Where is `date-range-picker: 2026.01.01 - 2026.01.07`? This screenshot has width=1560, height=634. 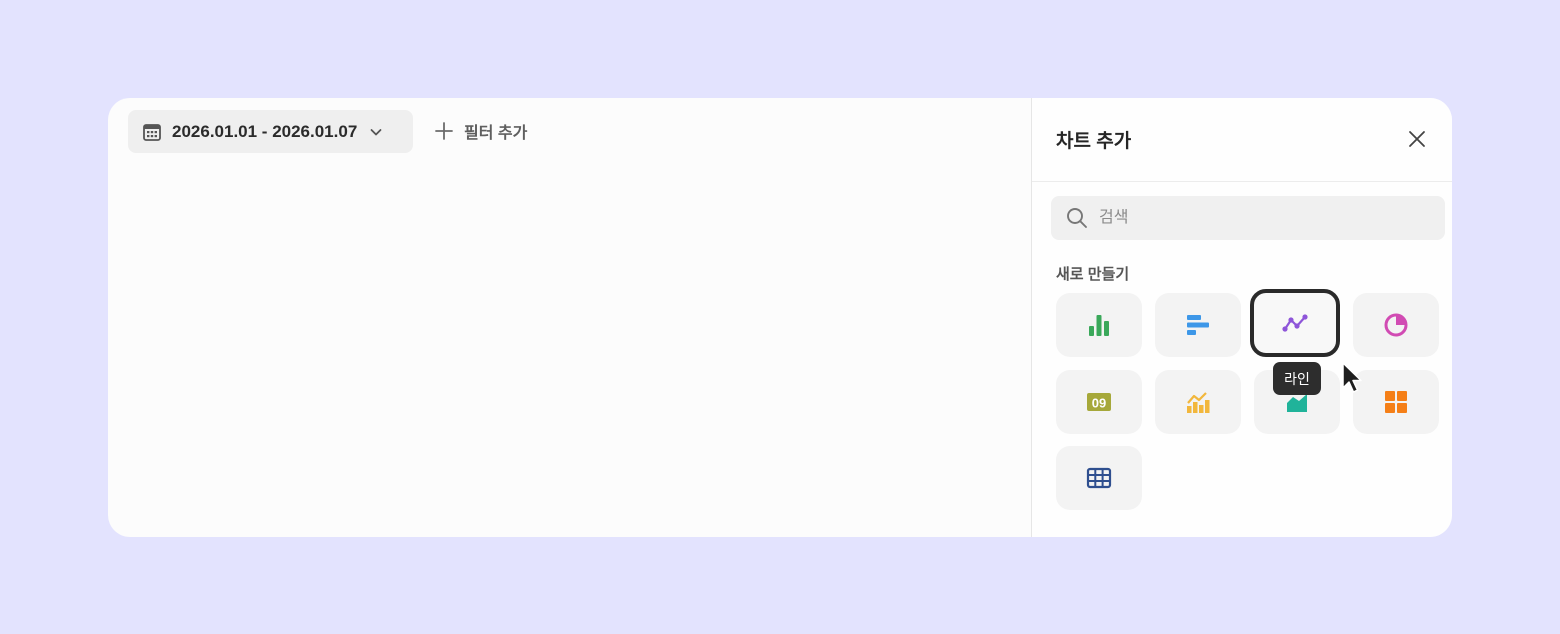
date-range-picker: 2026.01.01 - 2026.01.07 is located at coordinates (270, 131).